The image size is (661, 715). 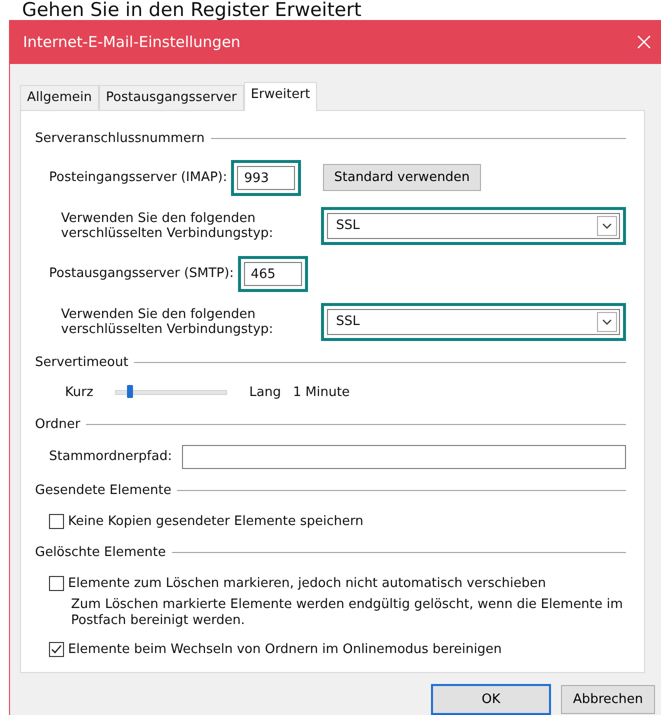 What do you see at coordinates (404, 457) in the screenshot?
I see `root-folder-field` at bounding box center [404, 457].